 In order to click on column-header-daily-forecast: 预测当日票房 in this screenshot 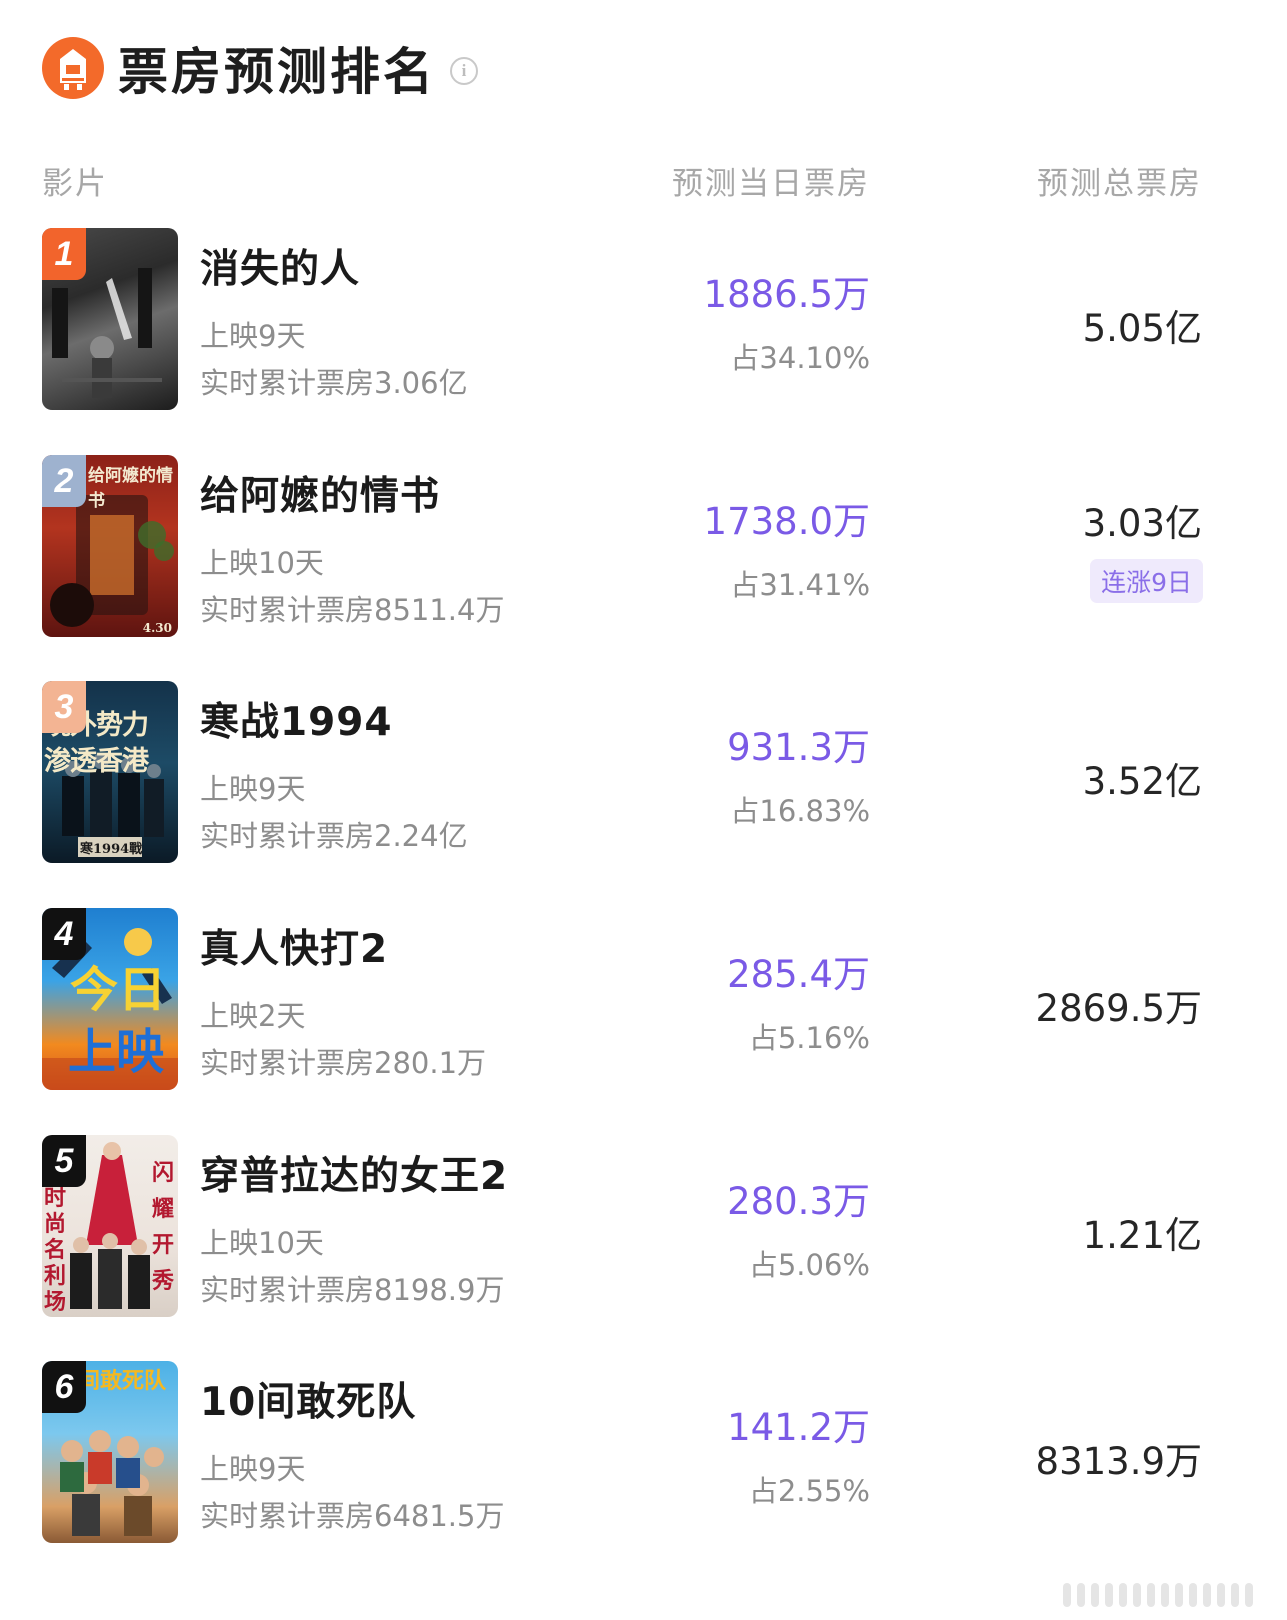, I will do `click(771, 180)`.